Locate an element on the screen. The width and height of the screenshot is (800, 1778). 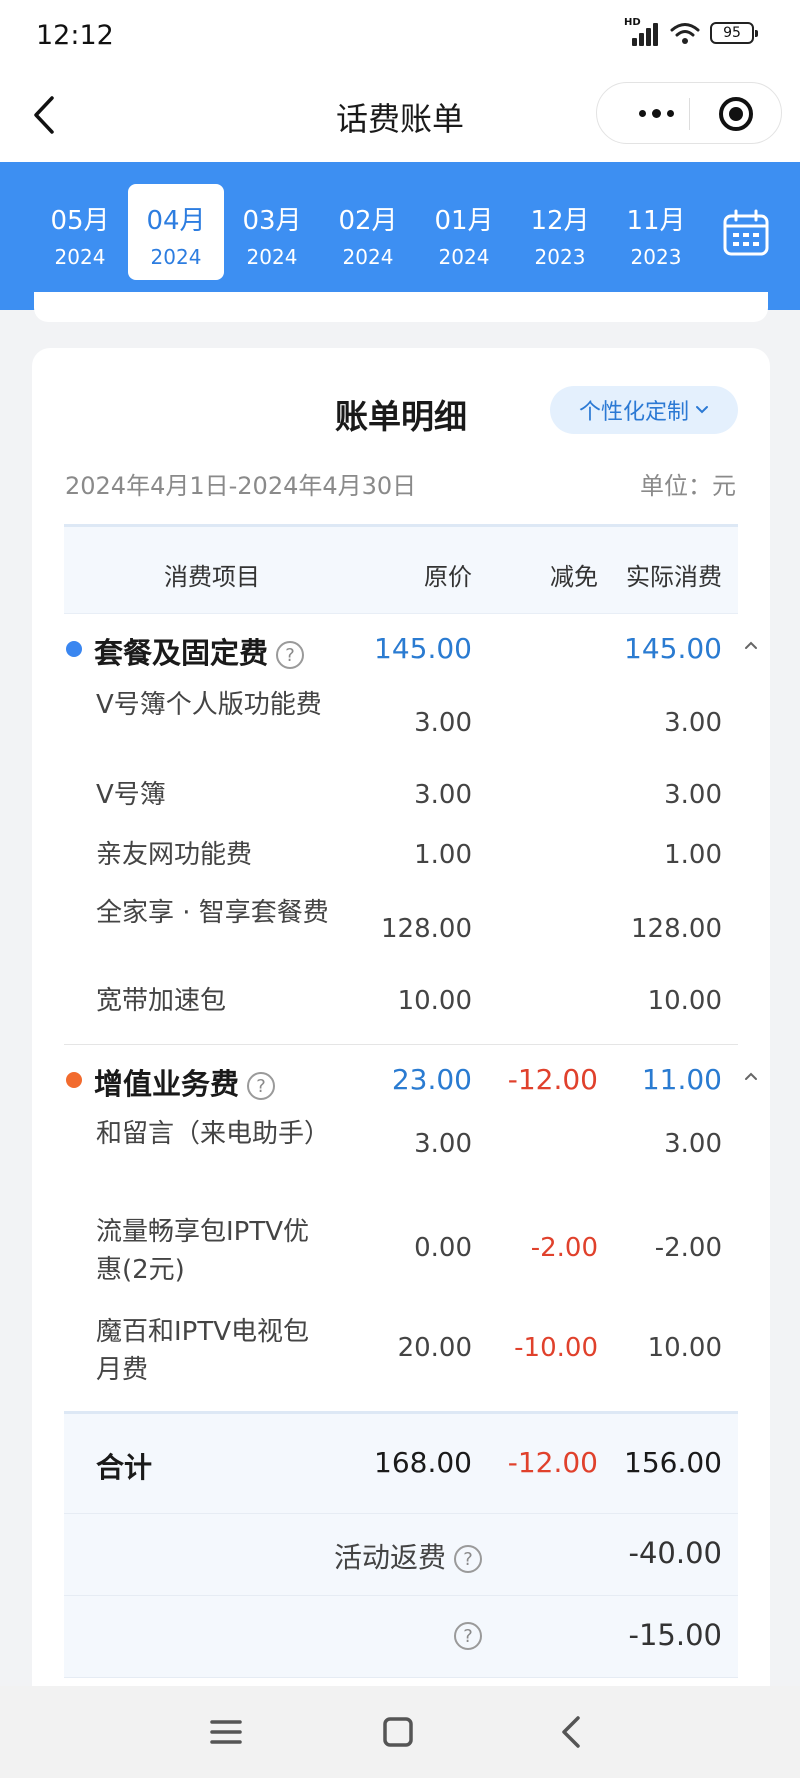
nav-bar: 话费账单 is located at coordinates (400, 117).